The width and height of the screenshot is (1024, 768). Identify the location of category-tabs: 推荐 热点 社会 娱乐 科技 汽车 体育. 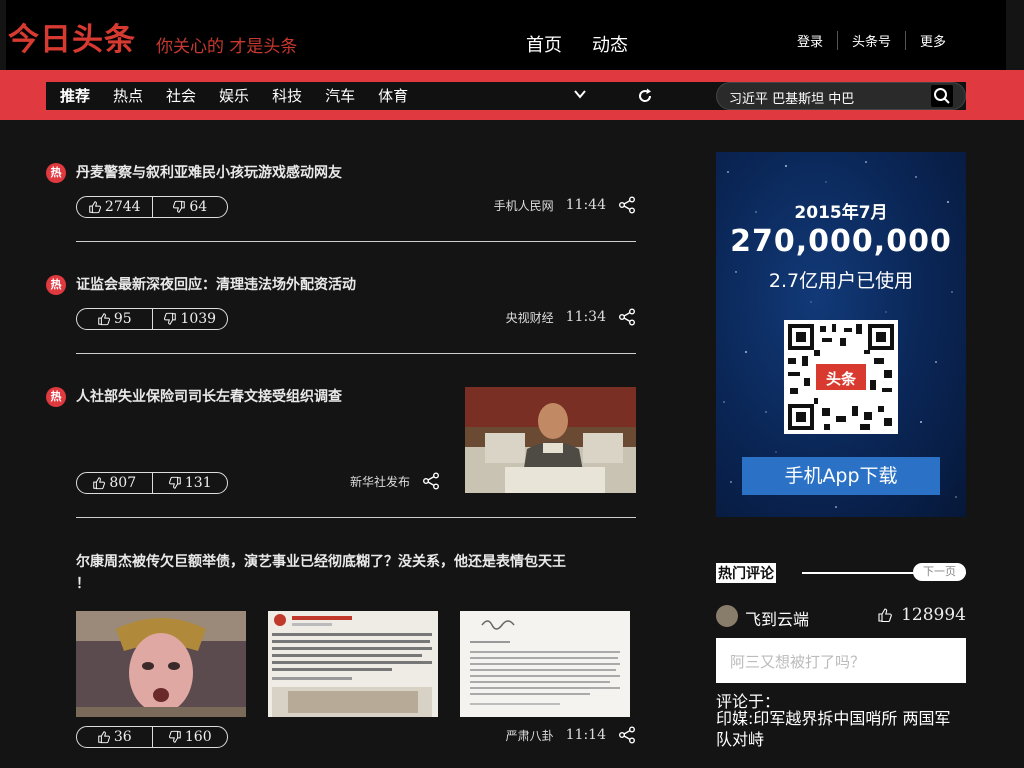
(234, 95).